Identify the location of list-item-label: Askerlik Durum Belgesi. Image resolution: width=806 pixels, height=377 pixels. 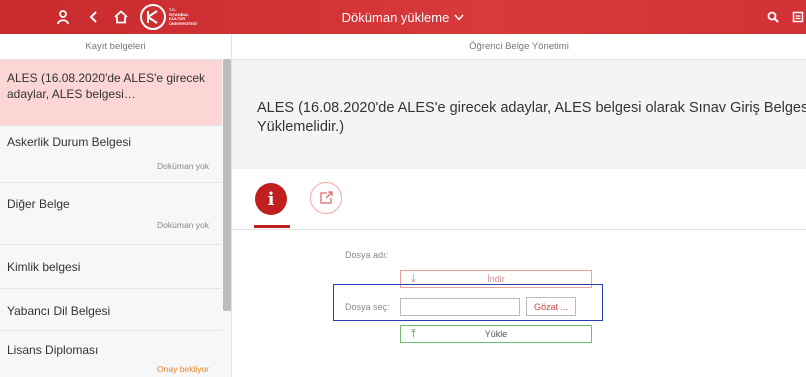
(69, 142).